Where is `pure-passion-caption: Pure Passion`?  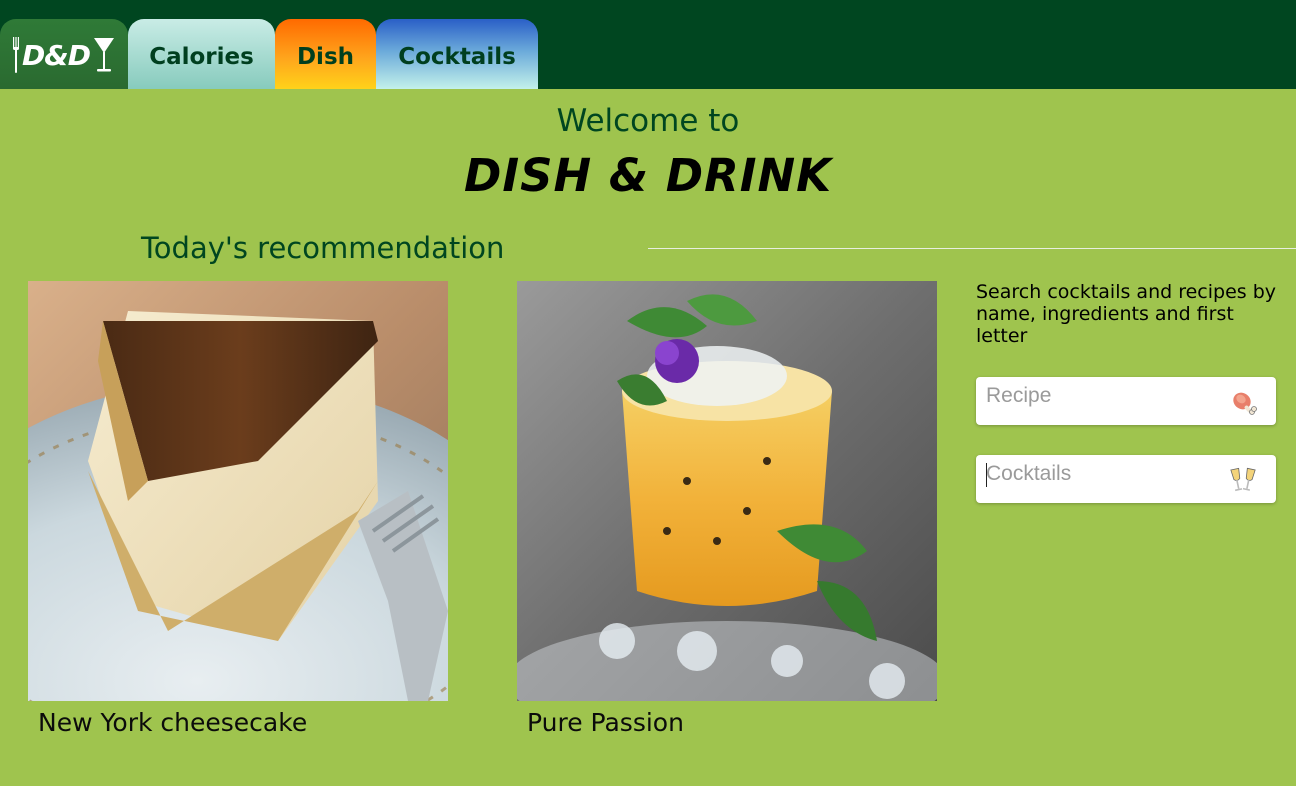
pure-passion-caption: Pure Passion is located at coordinates (605, 723).